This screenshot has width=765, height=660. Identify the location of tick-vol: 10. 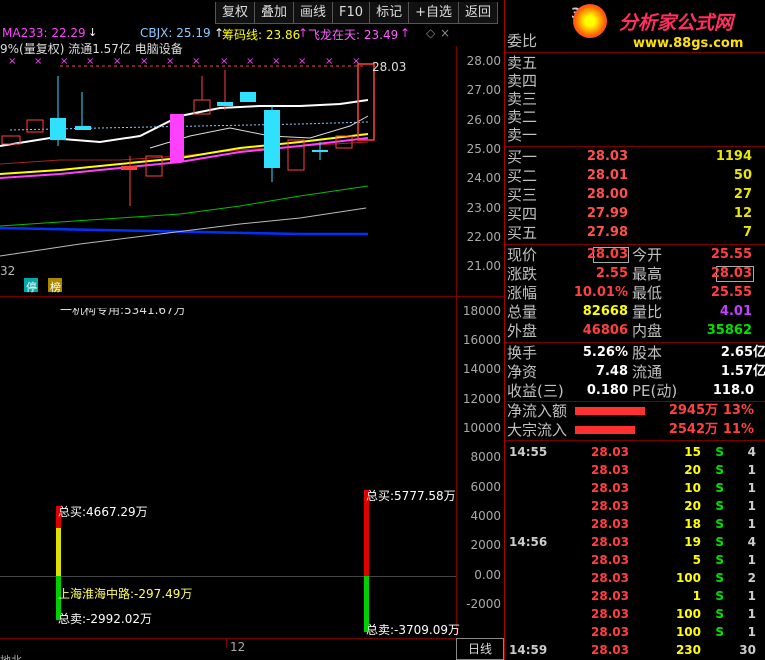
(692, 488).